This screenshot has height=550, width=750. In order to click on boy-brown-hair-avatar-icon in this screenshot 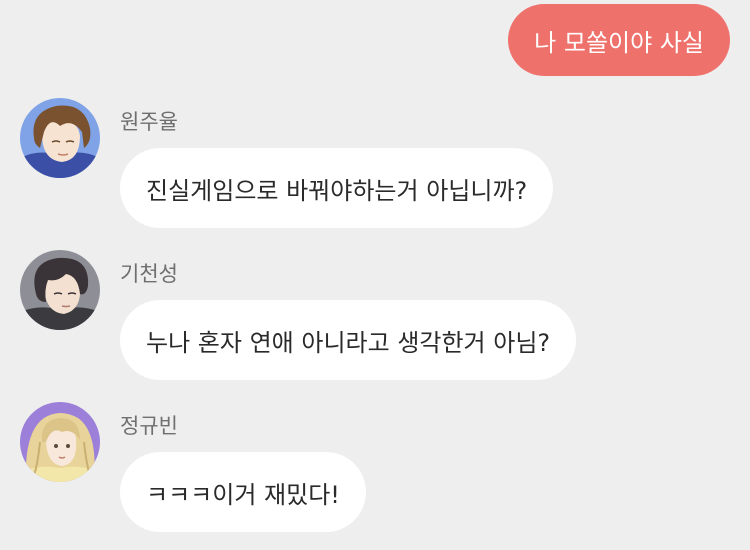, I will do `click(60, 138)`.